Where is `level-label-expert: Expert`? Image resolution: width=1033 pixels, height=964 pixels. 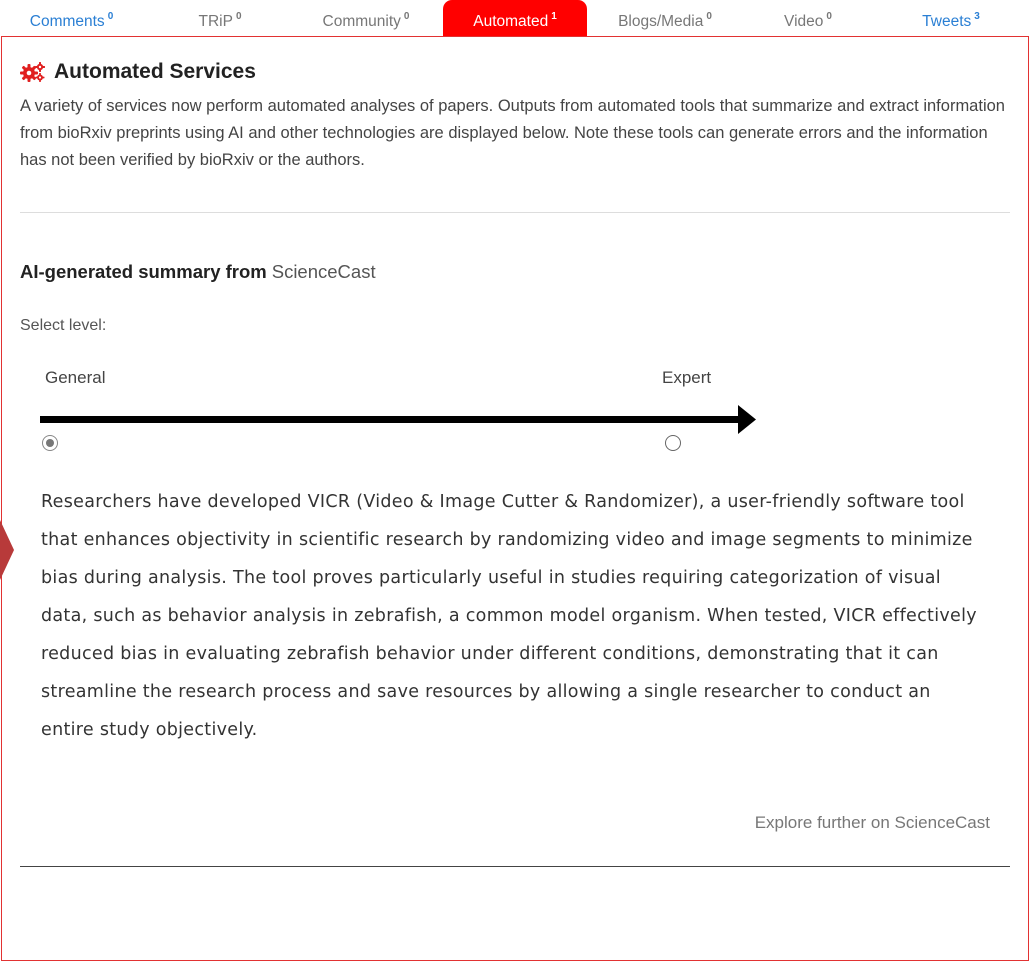
level-label-expert: Expert is located at coordinates (687, 377).